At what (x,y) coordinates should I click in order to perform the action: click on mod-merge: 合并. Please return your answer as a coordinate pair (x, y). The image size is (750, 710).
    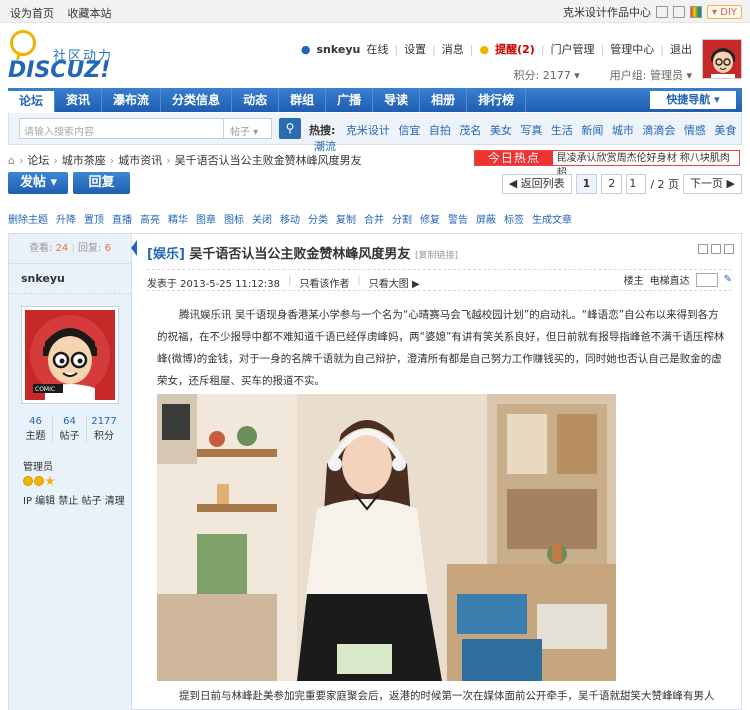
    Looking at the image, I should click on (374, 218).